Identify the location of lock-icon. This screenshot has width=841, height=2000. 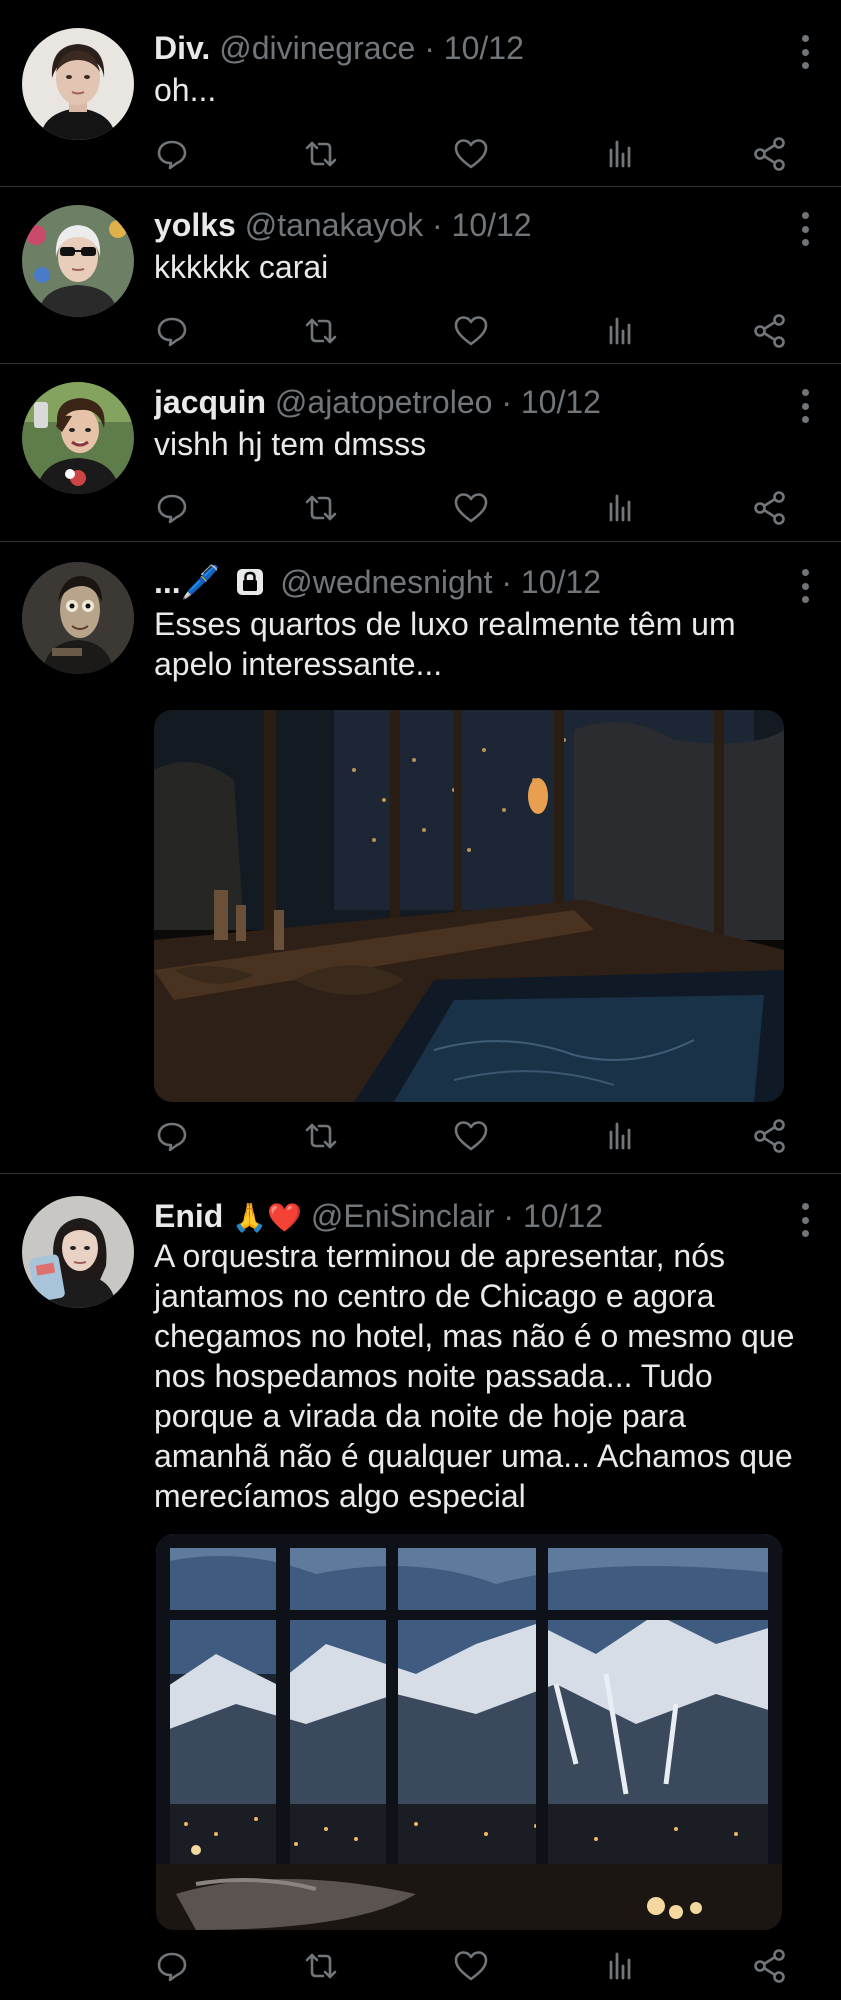
(250, 581).